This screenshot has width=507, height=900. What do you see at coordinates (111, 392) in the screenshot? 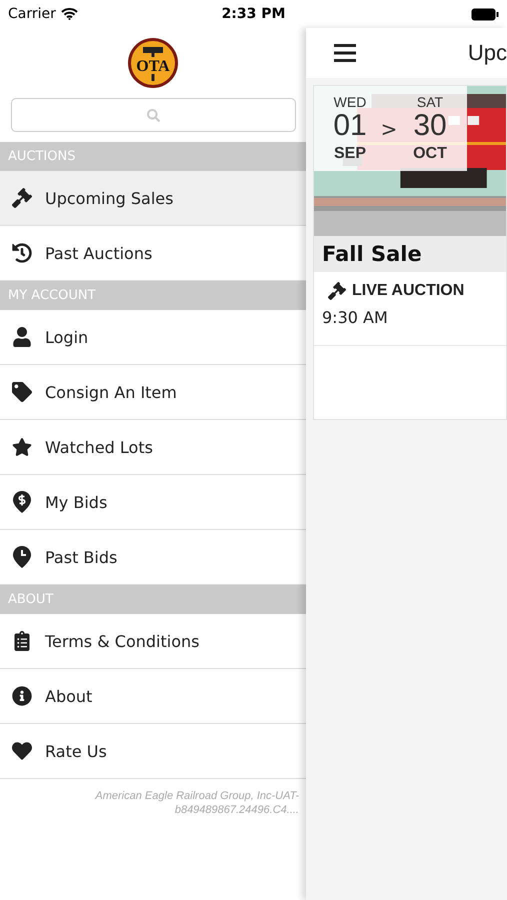
I see `menu-item-label: Consign An Item` at bounding box center [111, 392].